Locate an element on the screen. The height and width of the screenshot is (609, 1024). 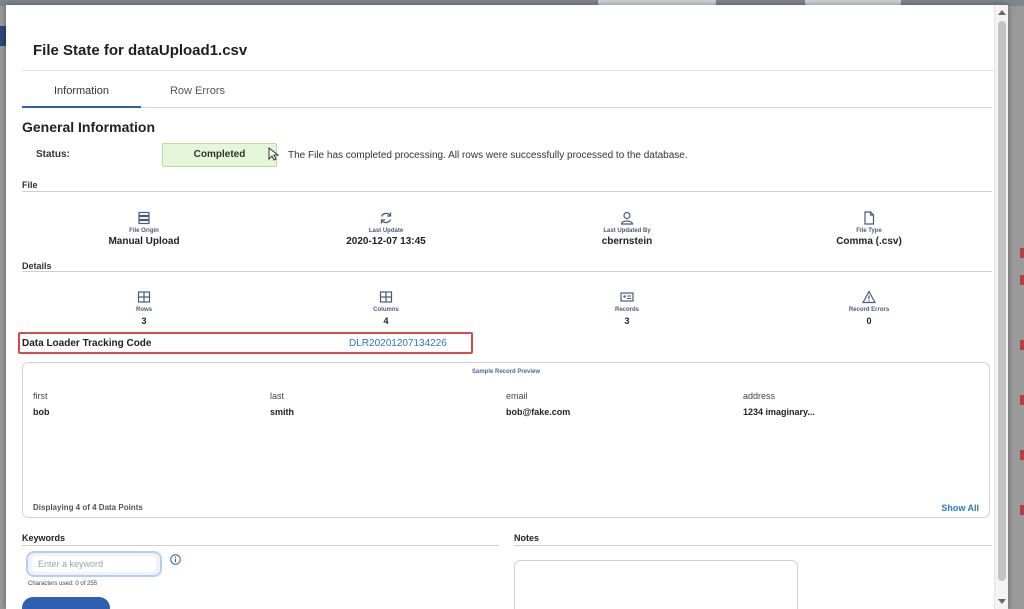
scroll-up-arrow-icon is located at coordinates (1002, 12).